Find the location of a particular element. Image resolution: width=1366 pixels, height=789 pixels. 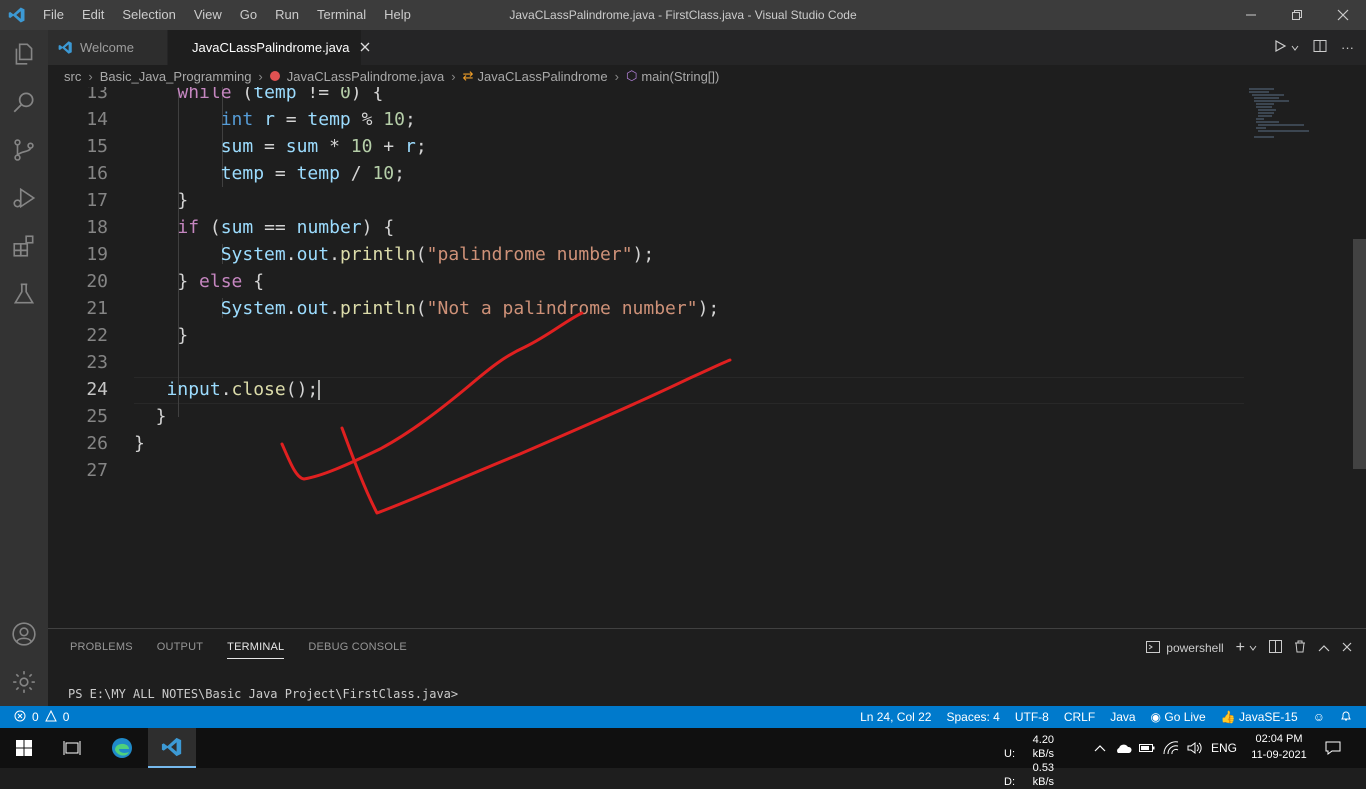

breadcrumb-file: JavaCLassPalindrome.java is located at coordinates (366, 76).